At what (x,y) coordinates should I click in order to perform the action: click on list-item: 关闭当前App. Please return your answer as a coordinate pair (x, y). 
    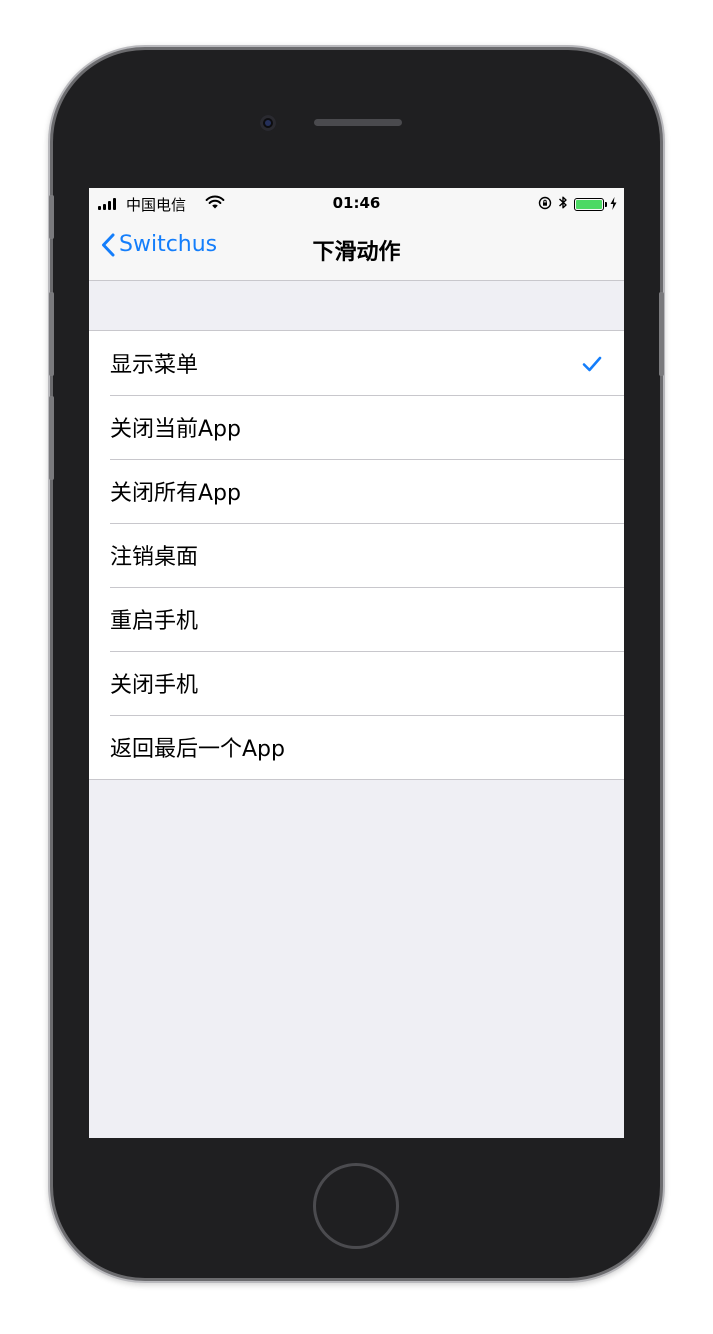
    Looking at the image, I should click on (356, 427).